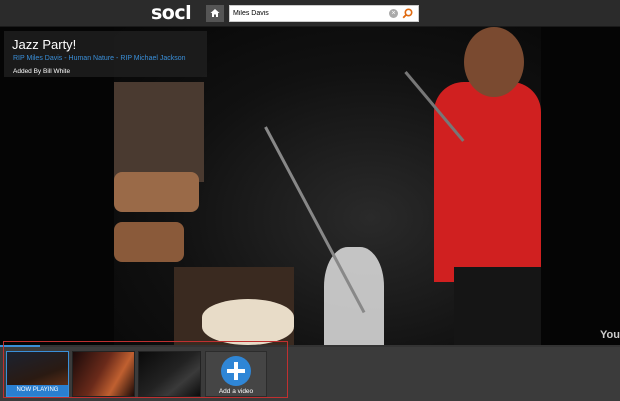 The image size is (620, 401). I want to click on tag-link: Human Nature, so click(92, 58).